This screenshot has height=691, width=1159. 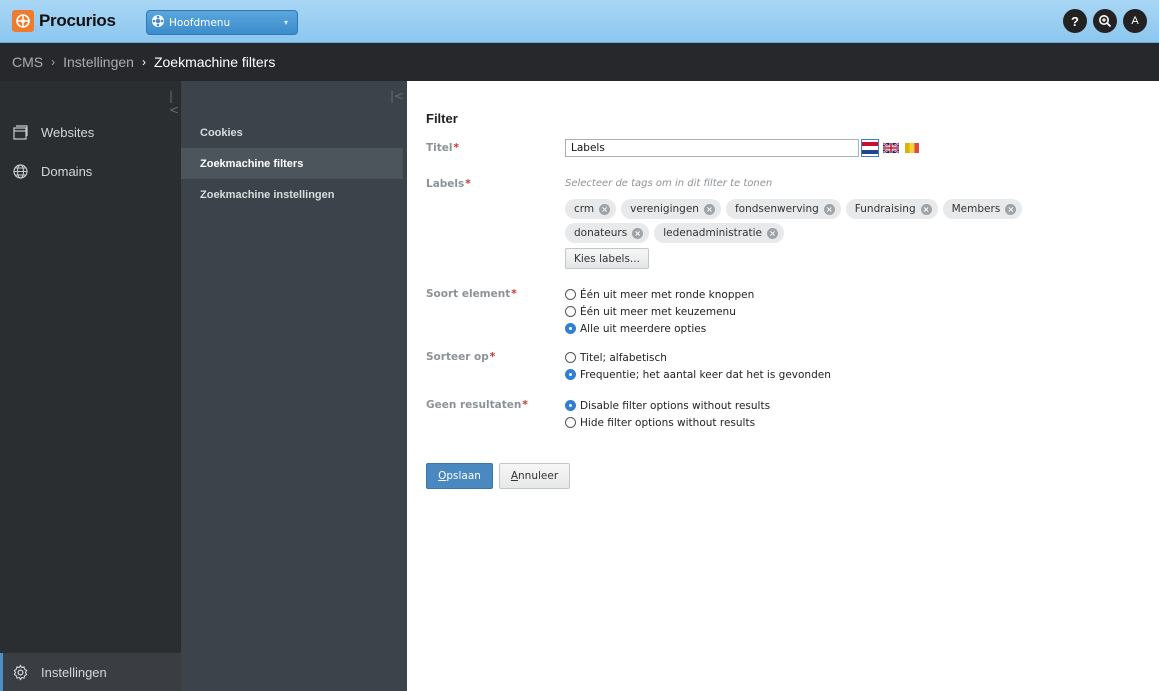 I want to click on tag: ledenadministratie ×, so click(x=719, y=233).